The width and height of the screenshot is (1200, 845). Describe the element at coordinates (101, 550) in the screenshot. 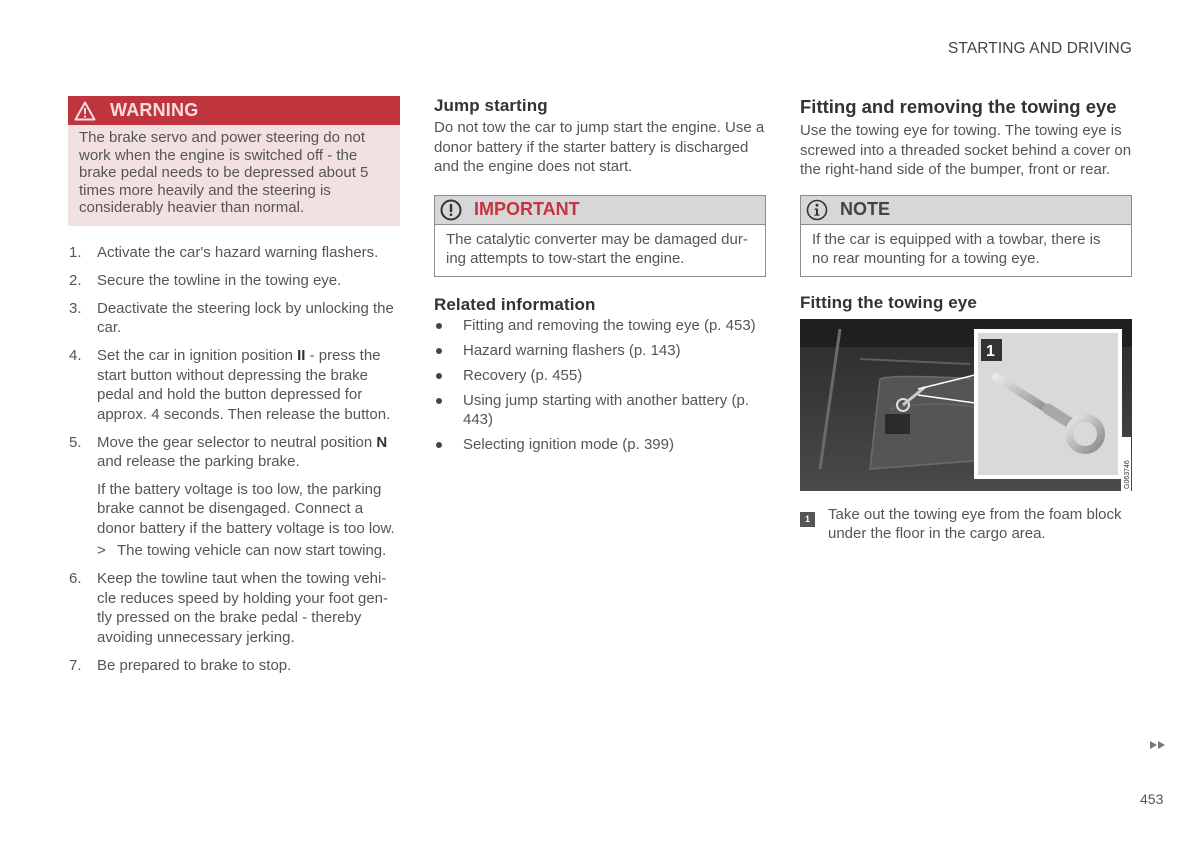

I see `result-marker: >` at that location.